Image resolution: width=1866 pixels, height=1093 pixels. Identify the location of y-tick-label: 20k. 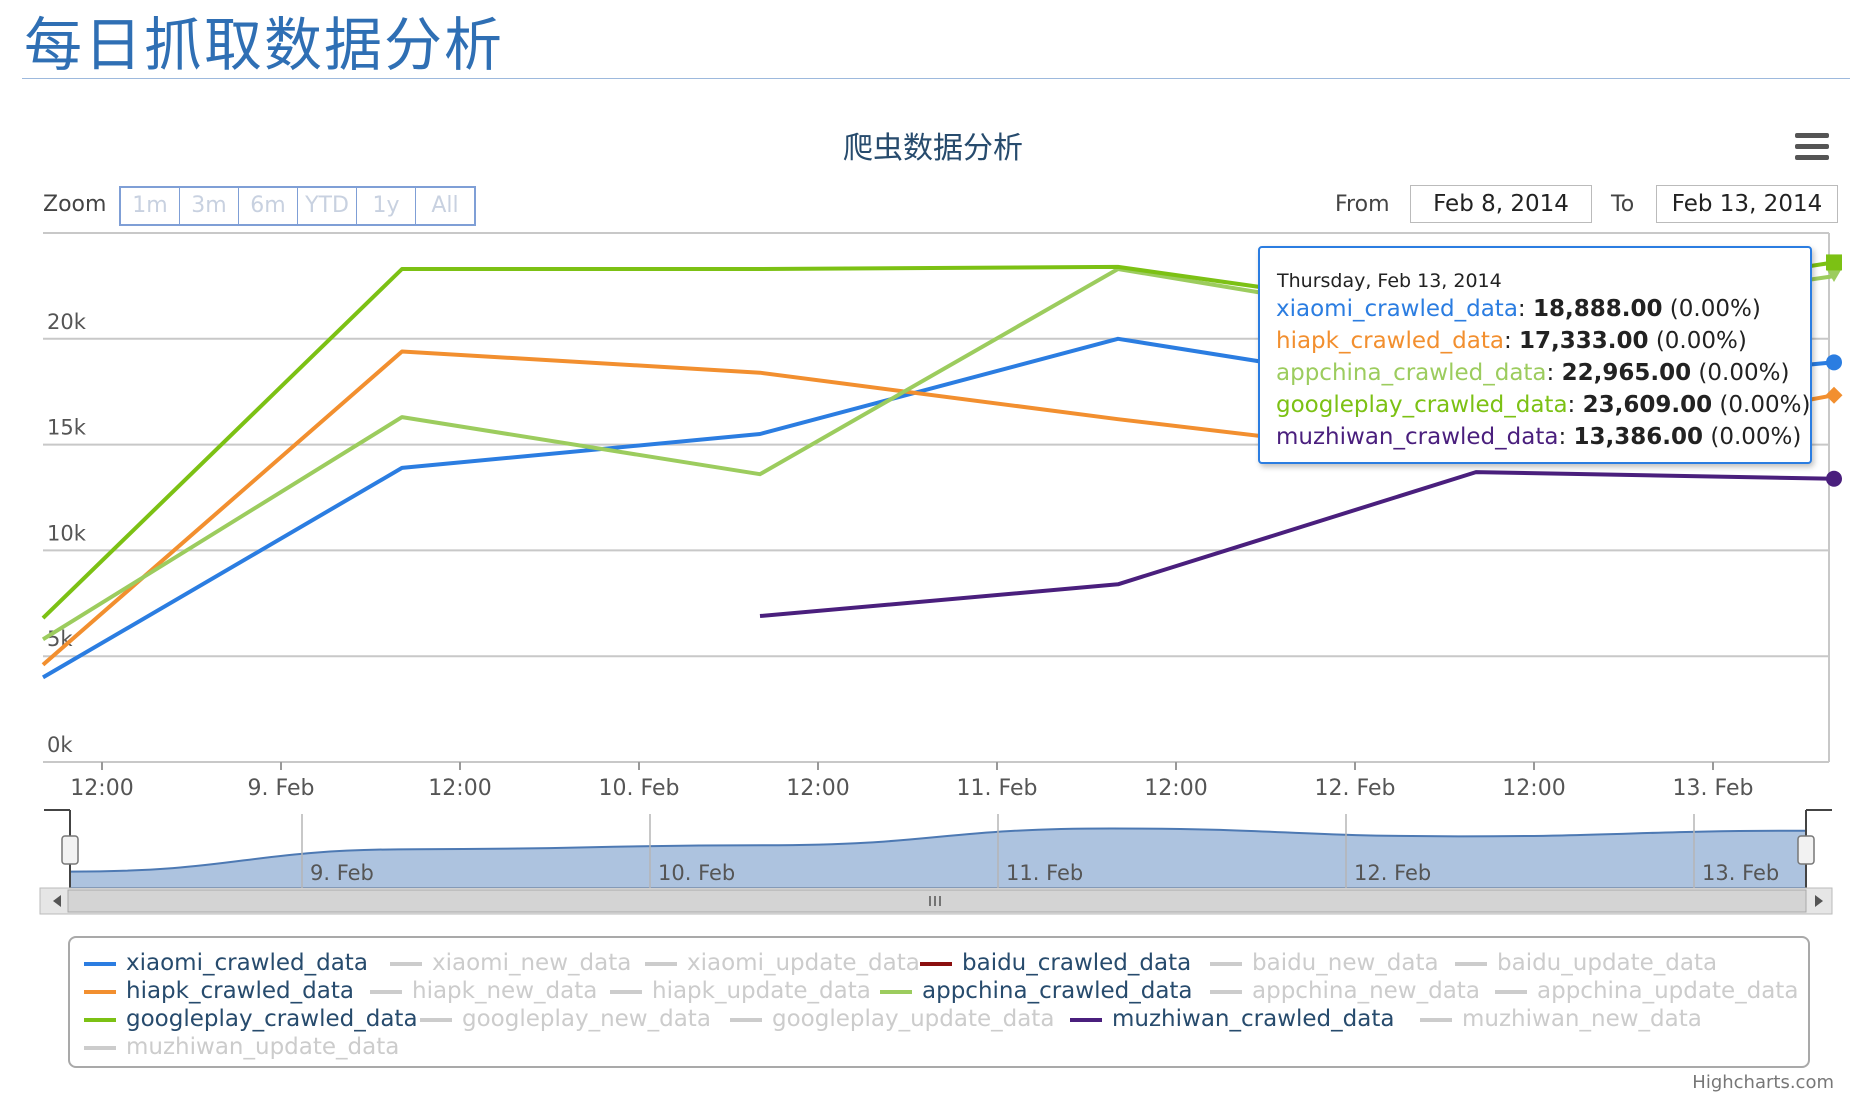
(67, 322).